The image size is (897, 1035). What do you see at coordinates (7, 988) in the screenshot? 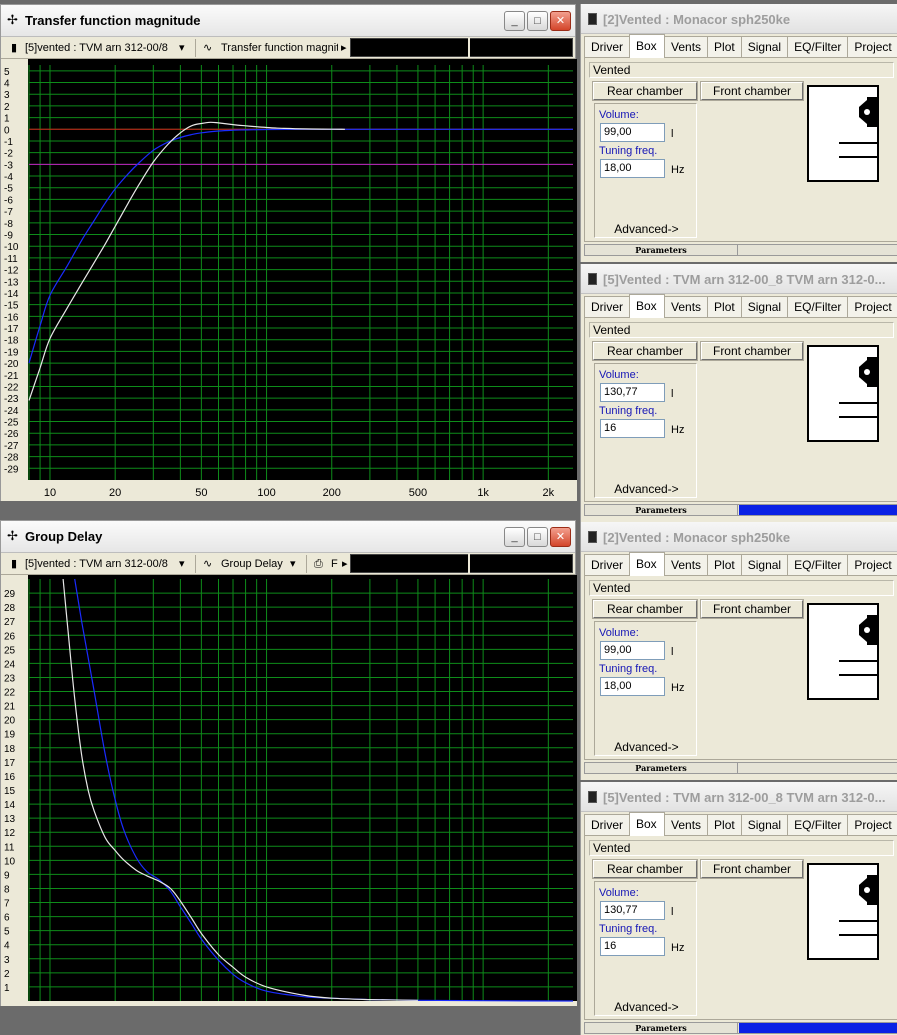
I see `y-tick-label: 1` at bounding box center [7, 988].